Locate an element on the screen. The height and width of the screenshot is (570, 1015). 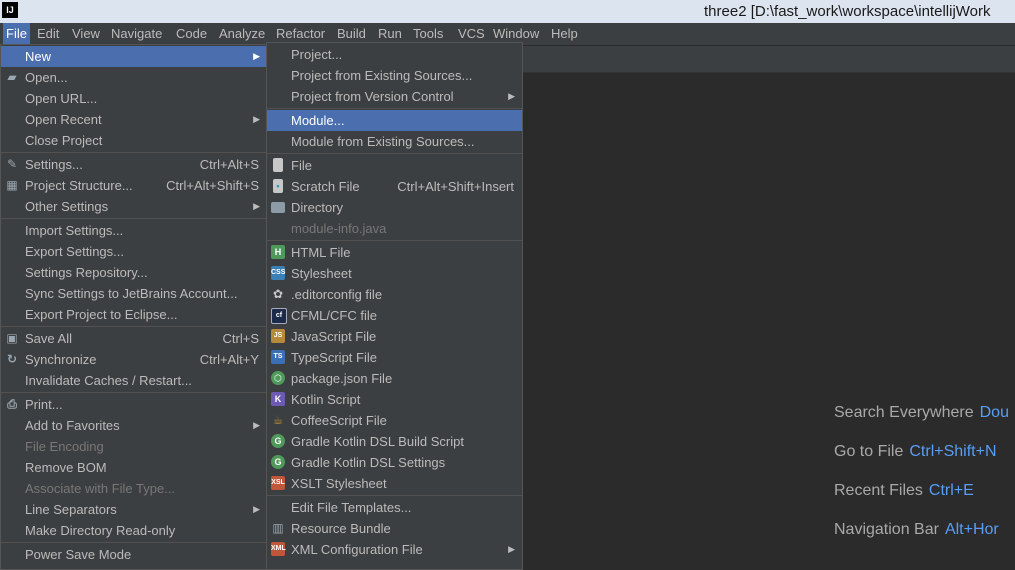
new-cfml-file: cf CFML/CFC file is located at coordinates (394, 315).